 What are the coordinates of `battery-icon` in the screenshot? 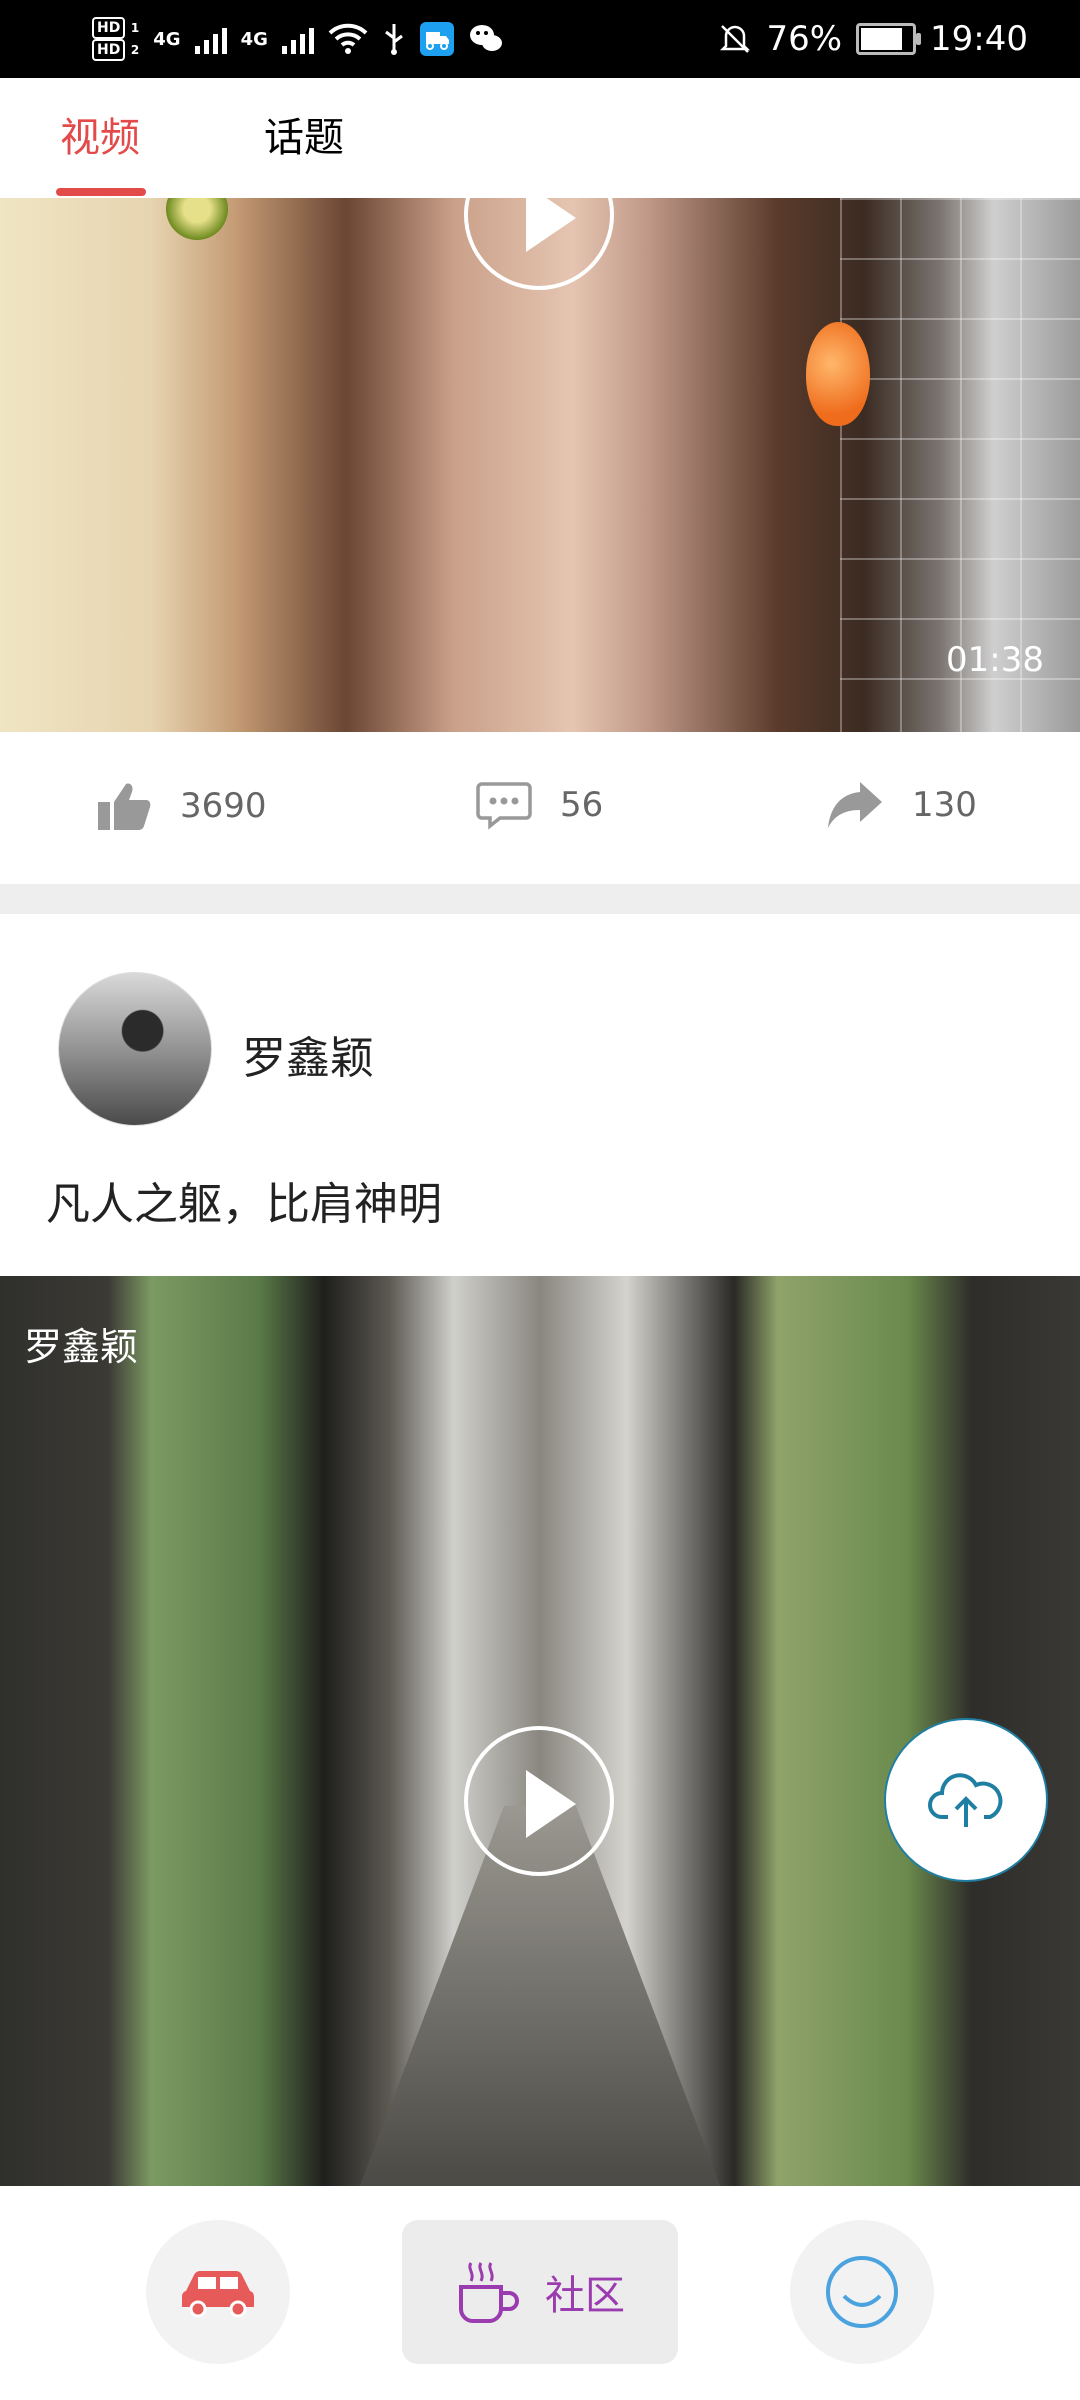 It's located at (889, 39).